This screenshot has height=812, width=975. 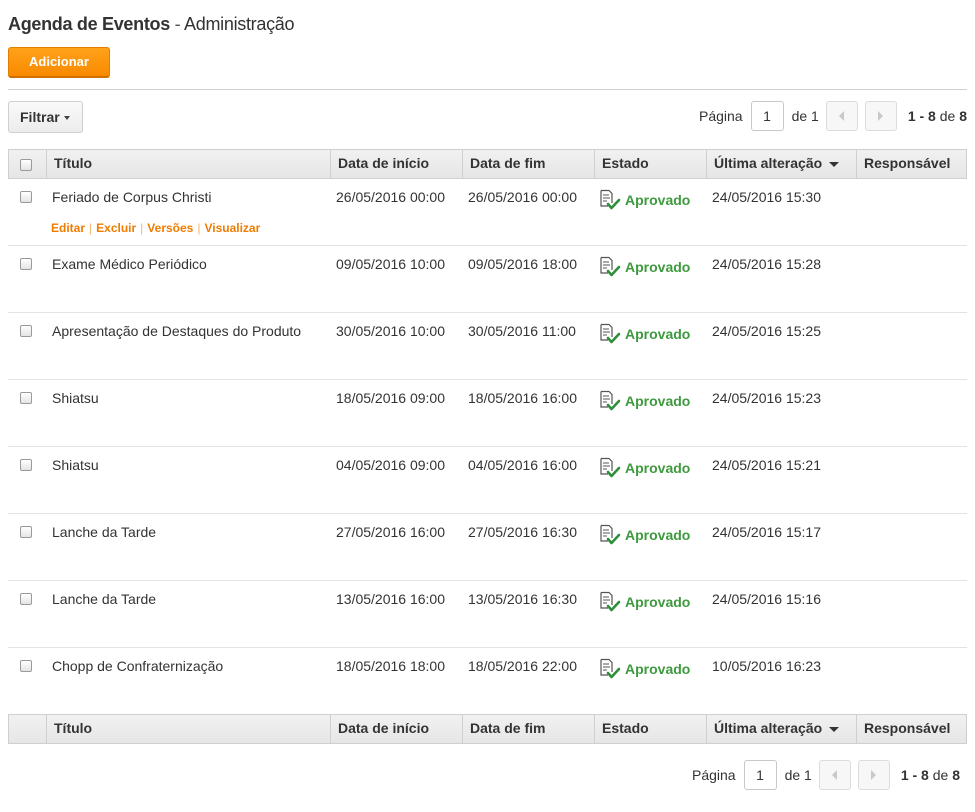 I want to click on caret-down-icon, so click(x=67, y=118).